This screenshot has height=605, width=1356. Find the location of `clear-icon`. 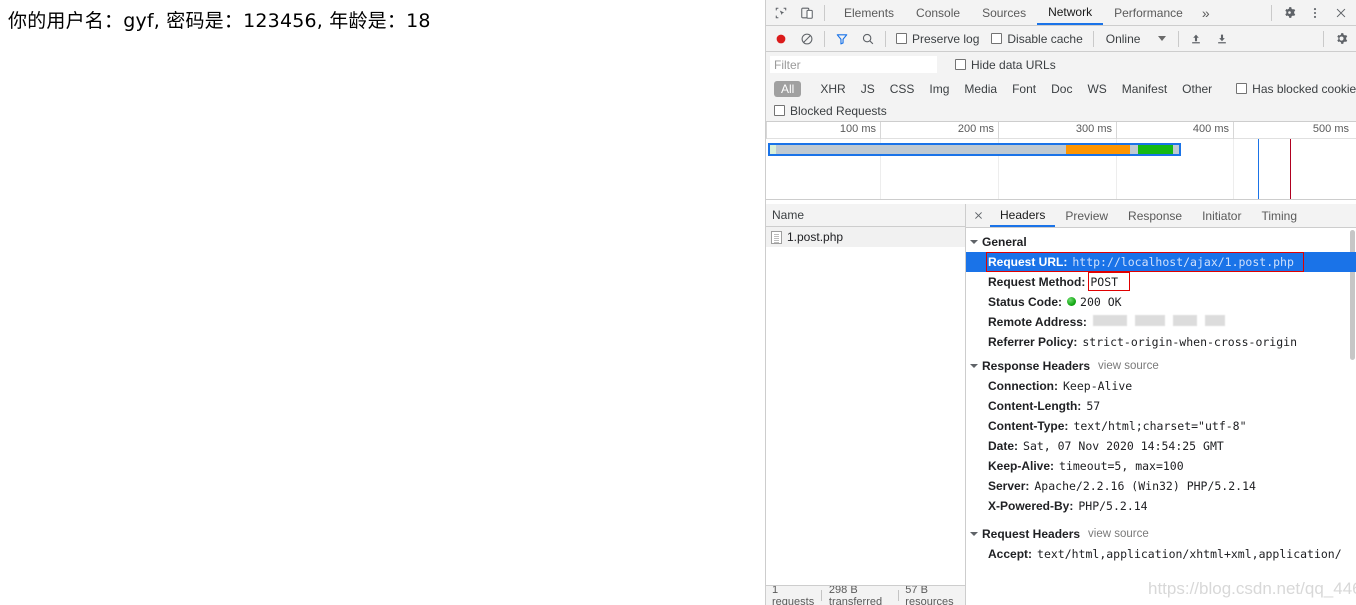

clear-icon is located at coordinates (807, 39).